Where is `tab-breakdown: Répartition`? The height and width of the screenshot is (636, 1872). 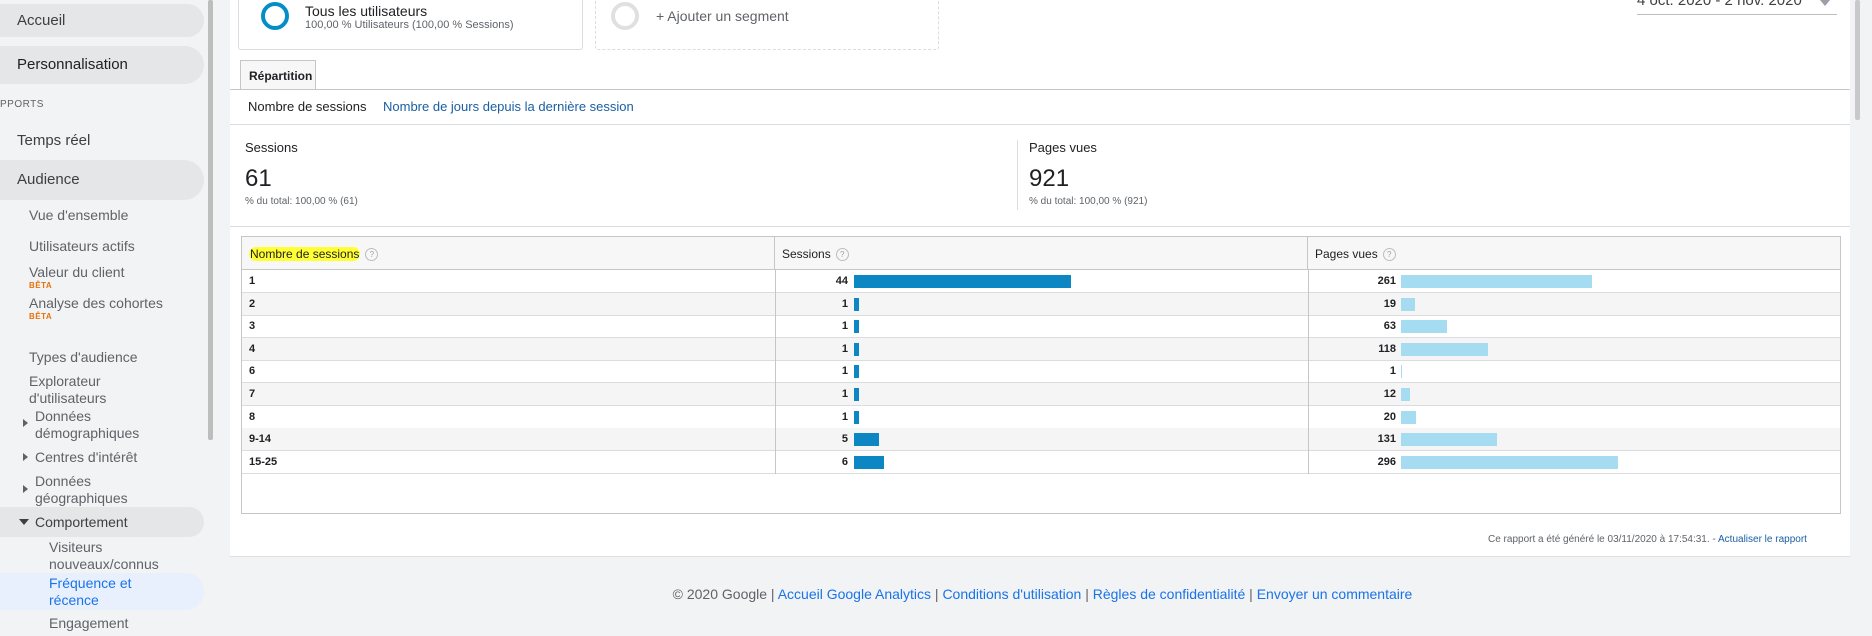
tab-breakdown: Répartition is located at coordinates (278, 75).